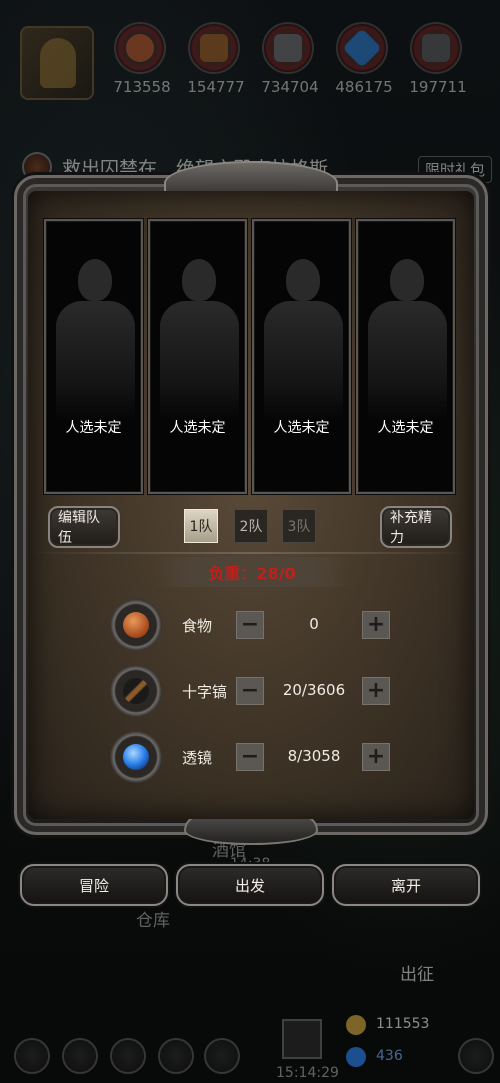  What do you see at coordinates (84, 527) in the screenshot?
I see `edit-team-button: 编辑队伍` at bounding box center [84, 527].